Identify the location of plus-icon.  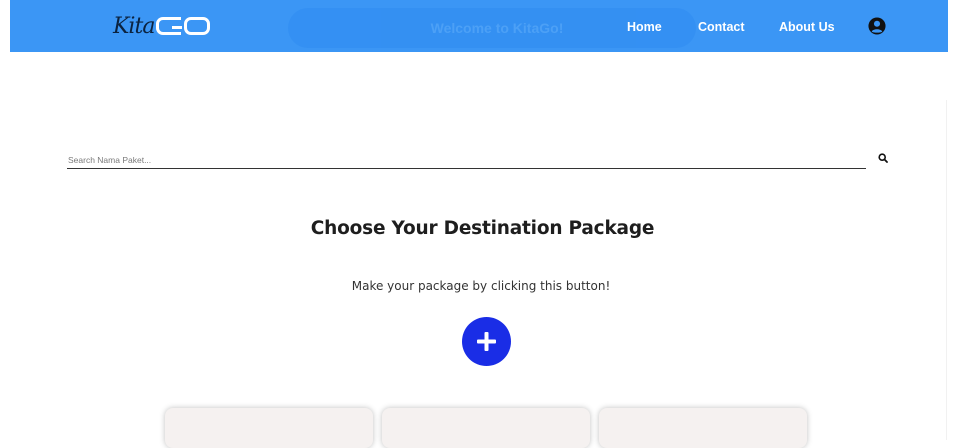
(486, 341).